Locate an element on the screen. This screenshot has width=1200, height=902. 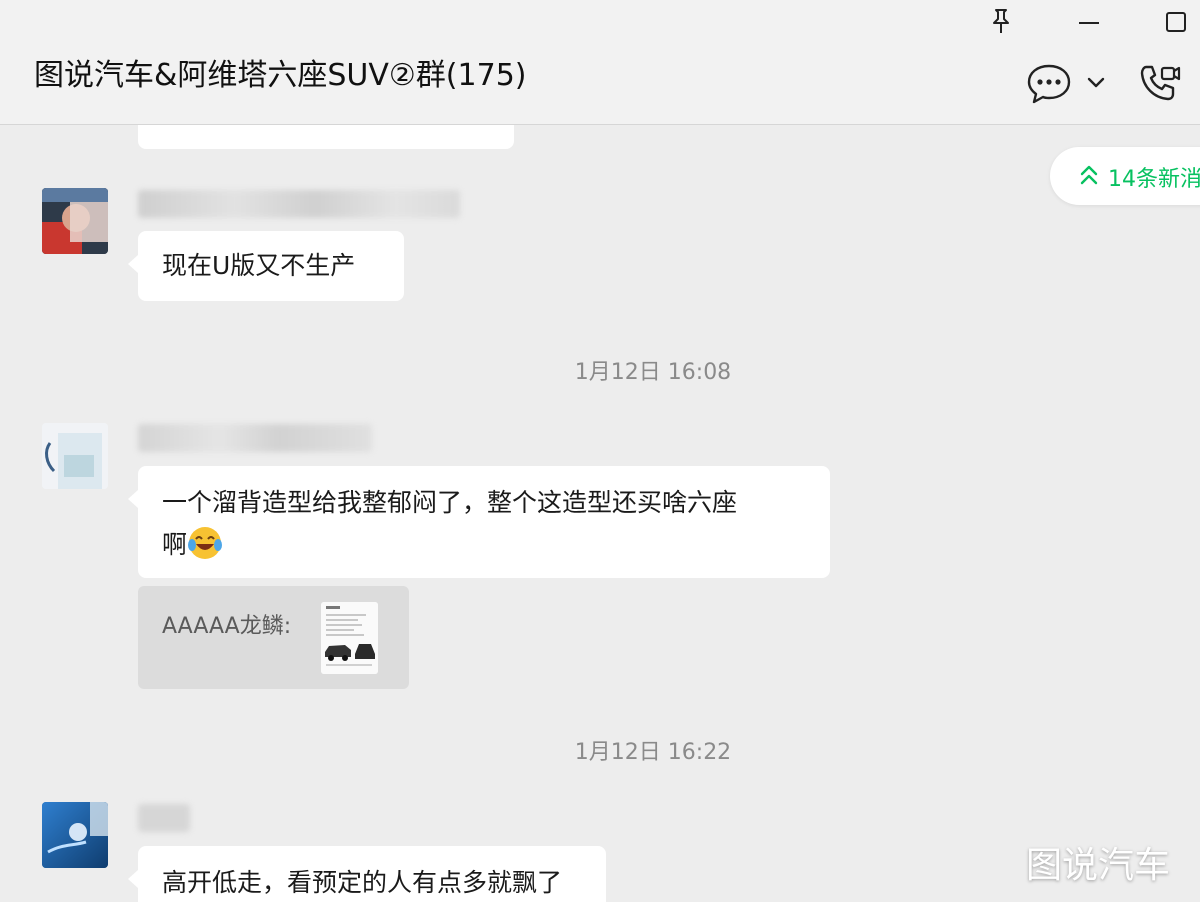
new-messages-label: 14条新消息 is located at coordinates (1154, 179).